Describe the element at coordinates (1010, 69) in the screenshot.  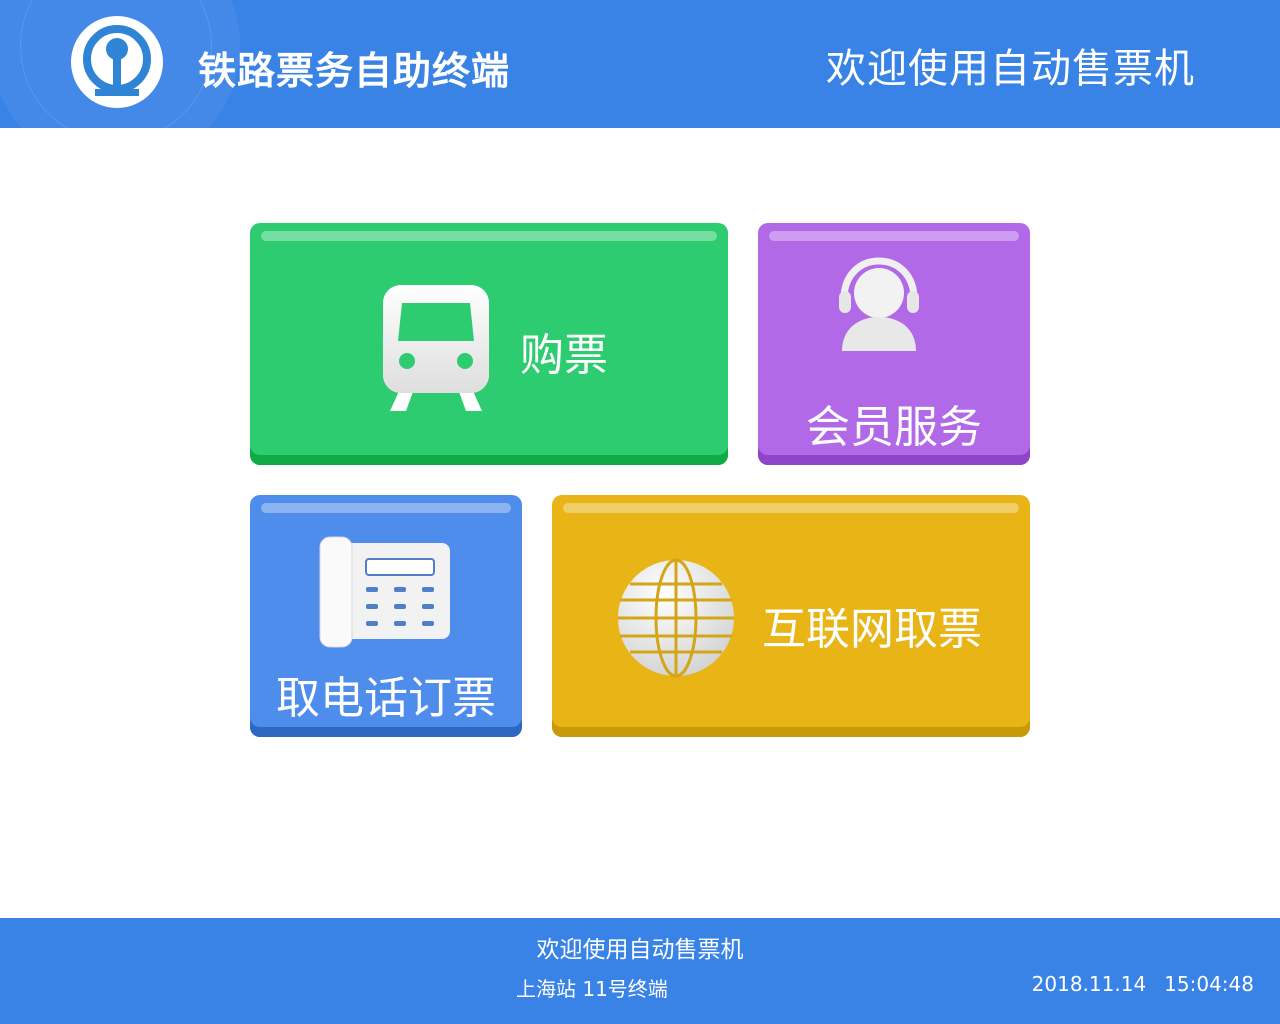
I see `welcome-title: 欢迎使用自动售票机` at that location.